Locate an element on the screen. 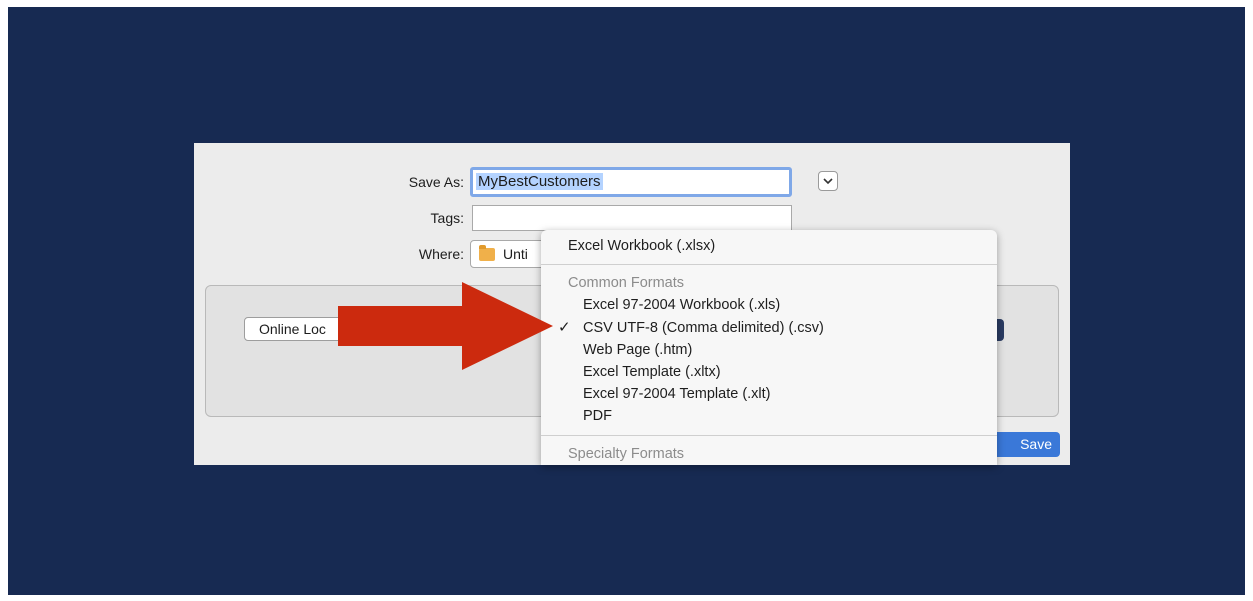 This screenshot has height=601, width=1253. tags-label: Tags: is located at coordinates (447, 218).